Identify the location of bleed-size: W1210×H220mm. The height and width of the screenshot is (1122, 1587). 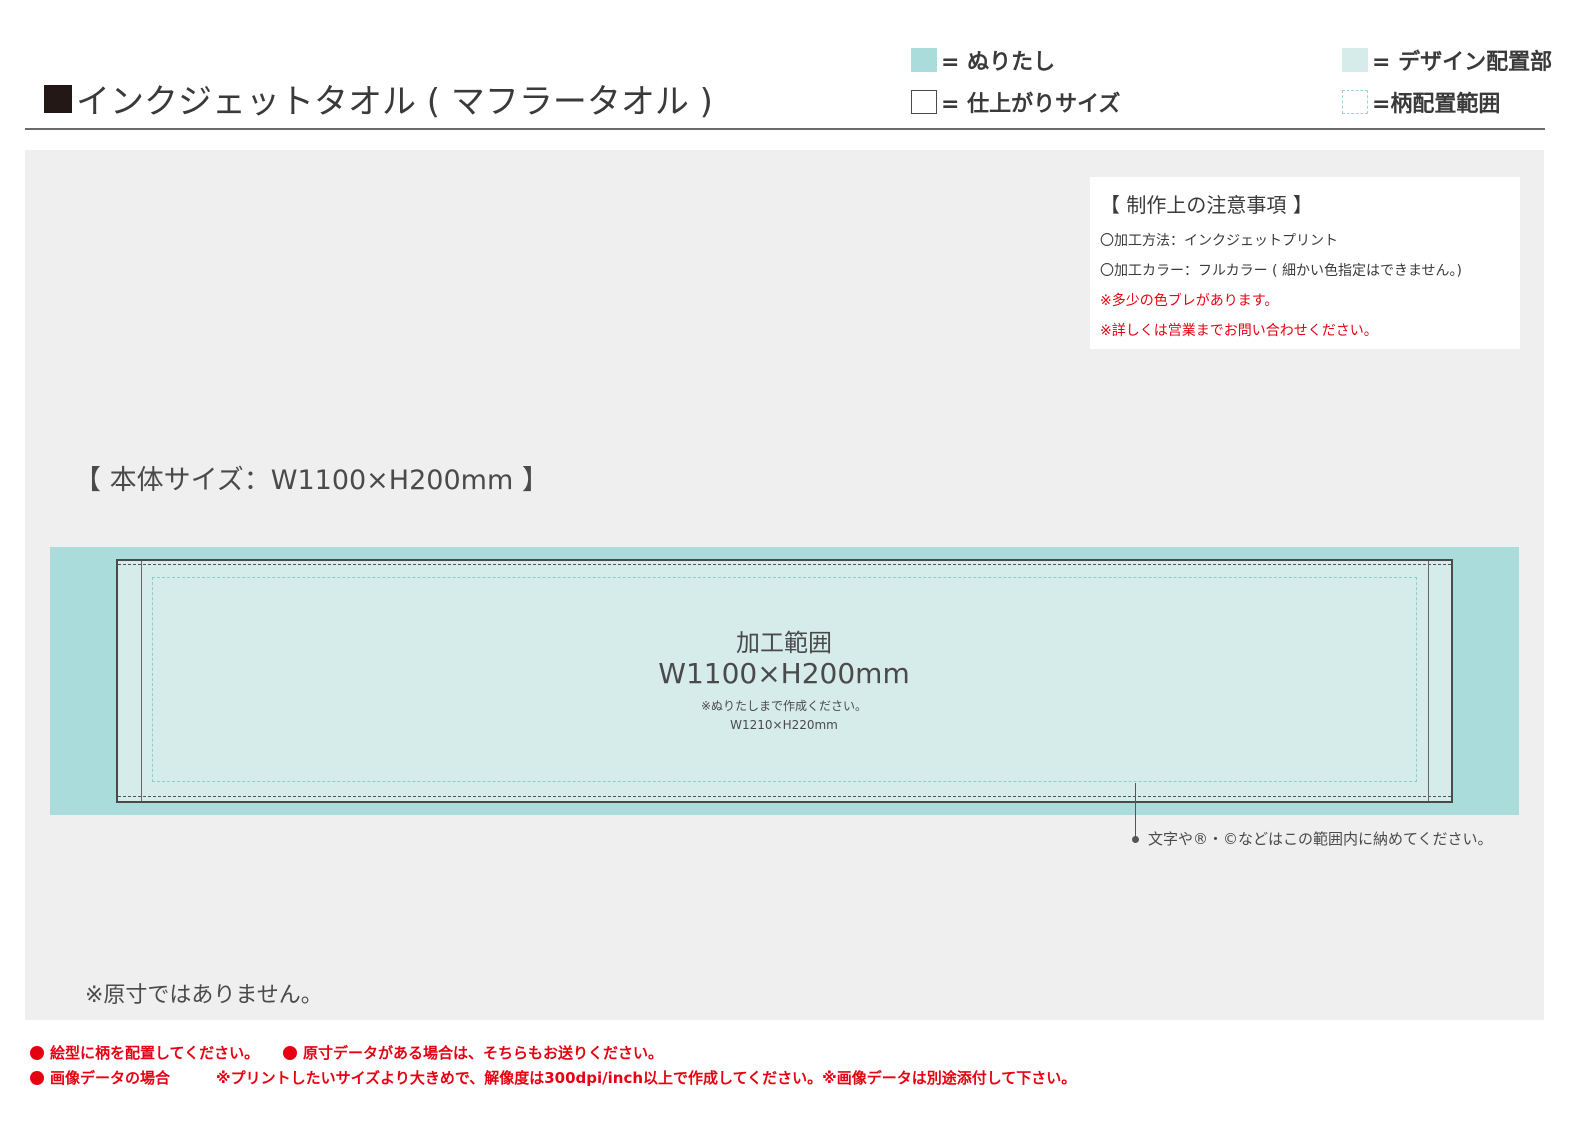
(784, 725).